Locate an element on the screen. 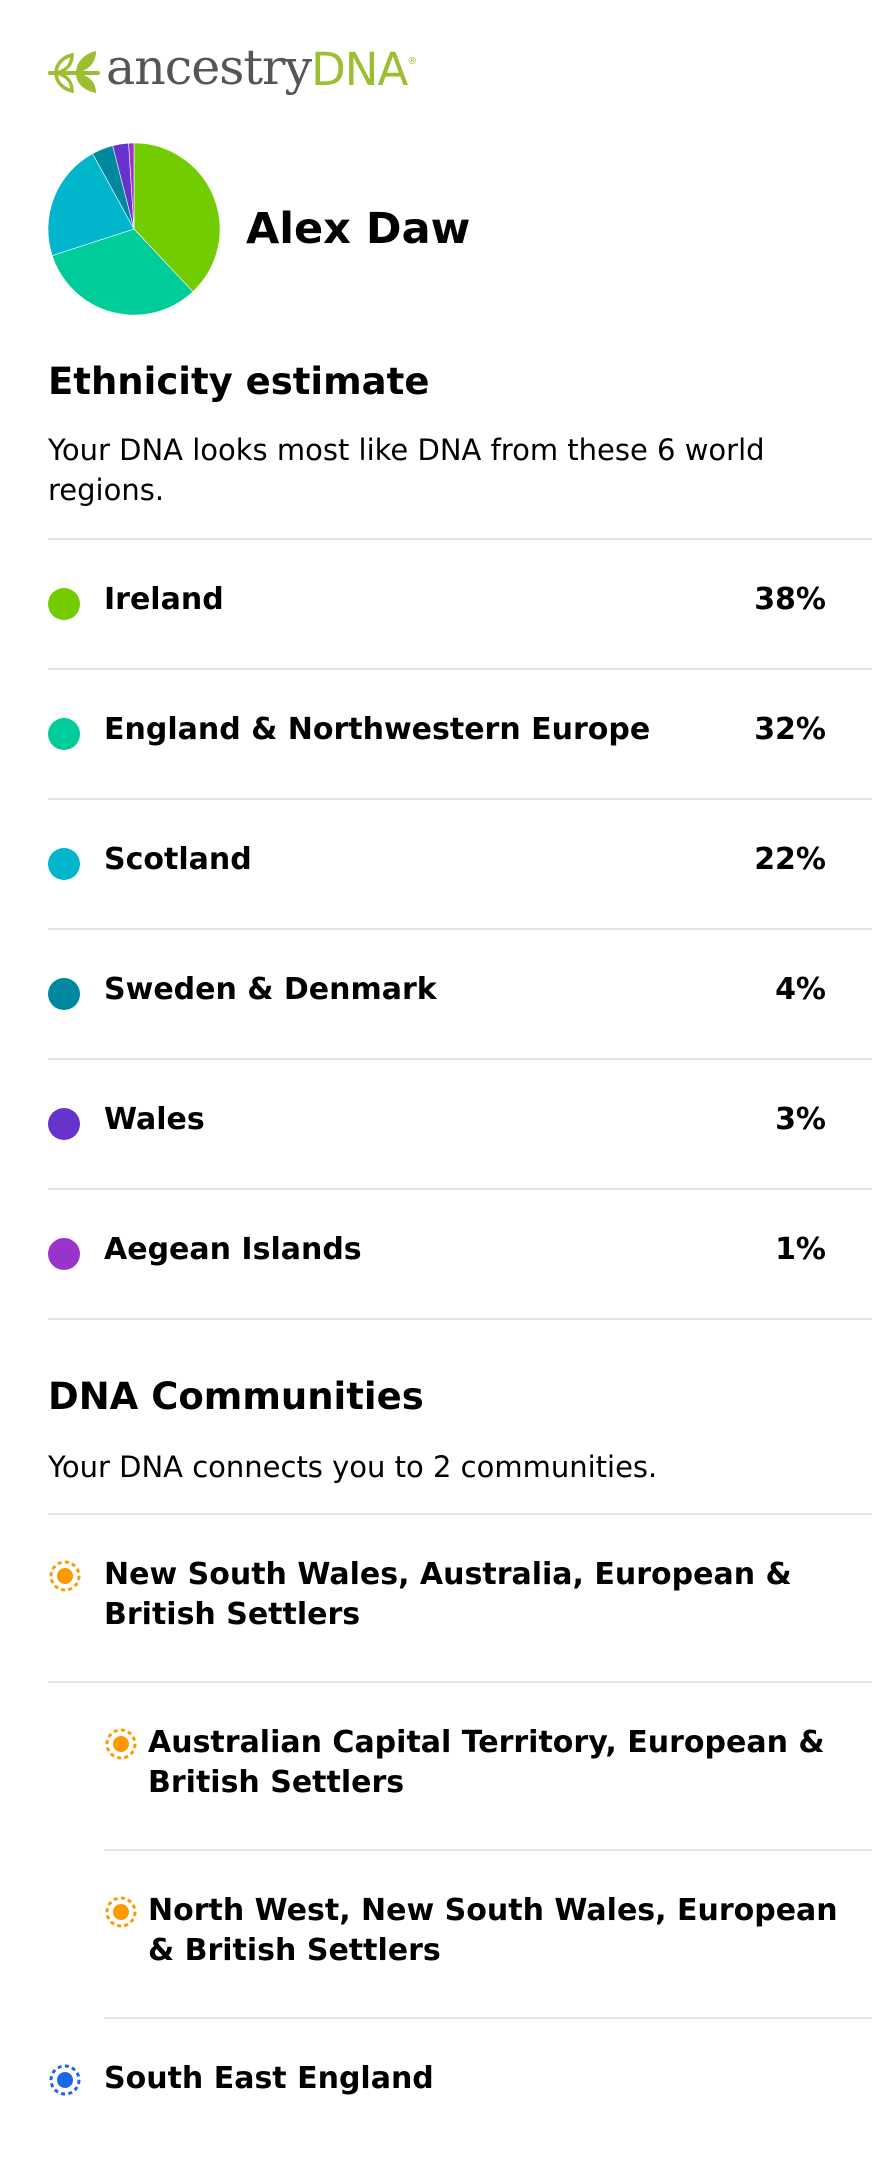  leaf-logo-icon is located at coordinates (74, 72).